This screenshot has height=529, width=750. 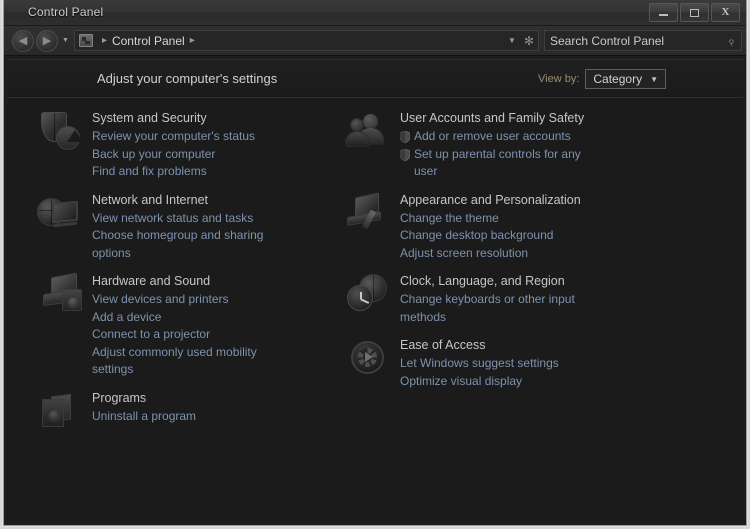 What do you see at coordinates (53, 412) in the screenshot?
I see `box-front-icon` at bounding box center [53, 412].